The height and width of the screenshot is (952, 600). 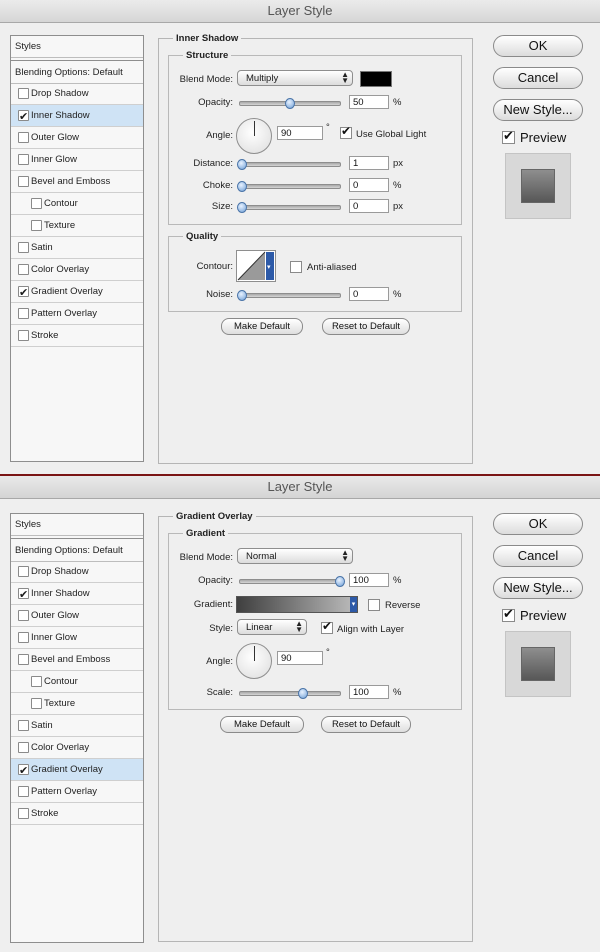 I want to click on noise-slider, so click(x=289, y=295).